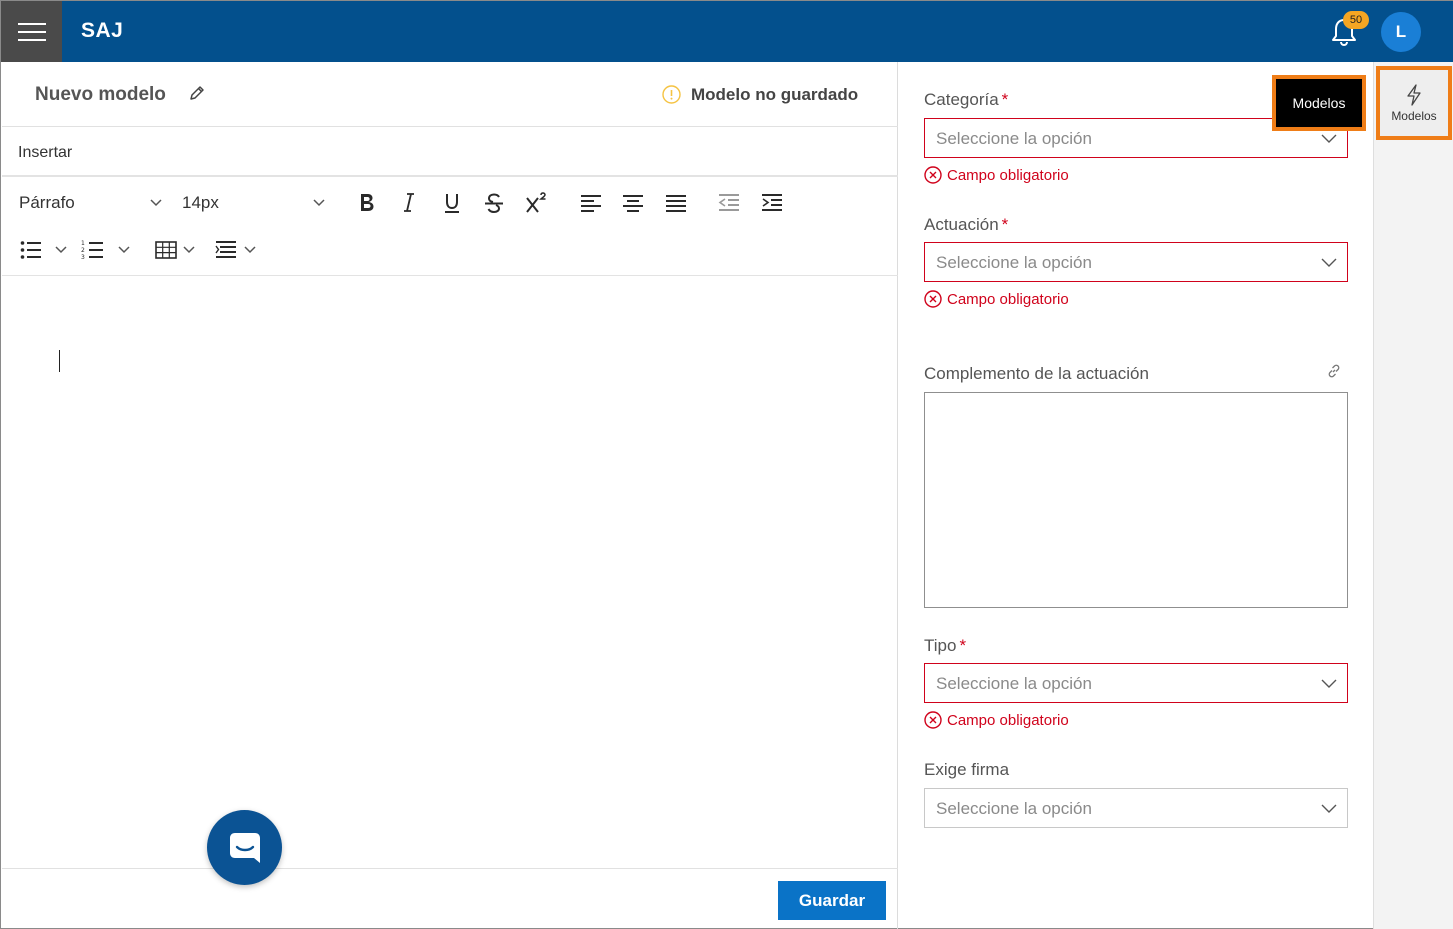 This screenshot has height=929, width=1453. Describe the element at coordinates (450, 251) in the screenshot. I see `list-toolbar: 123` at that location.